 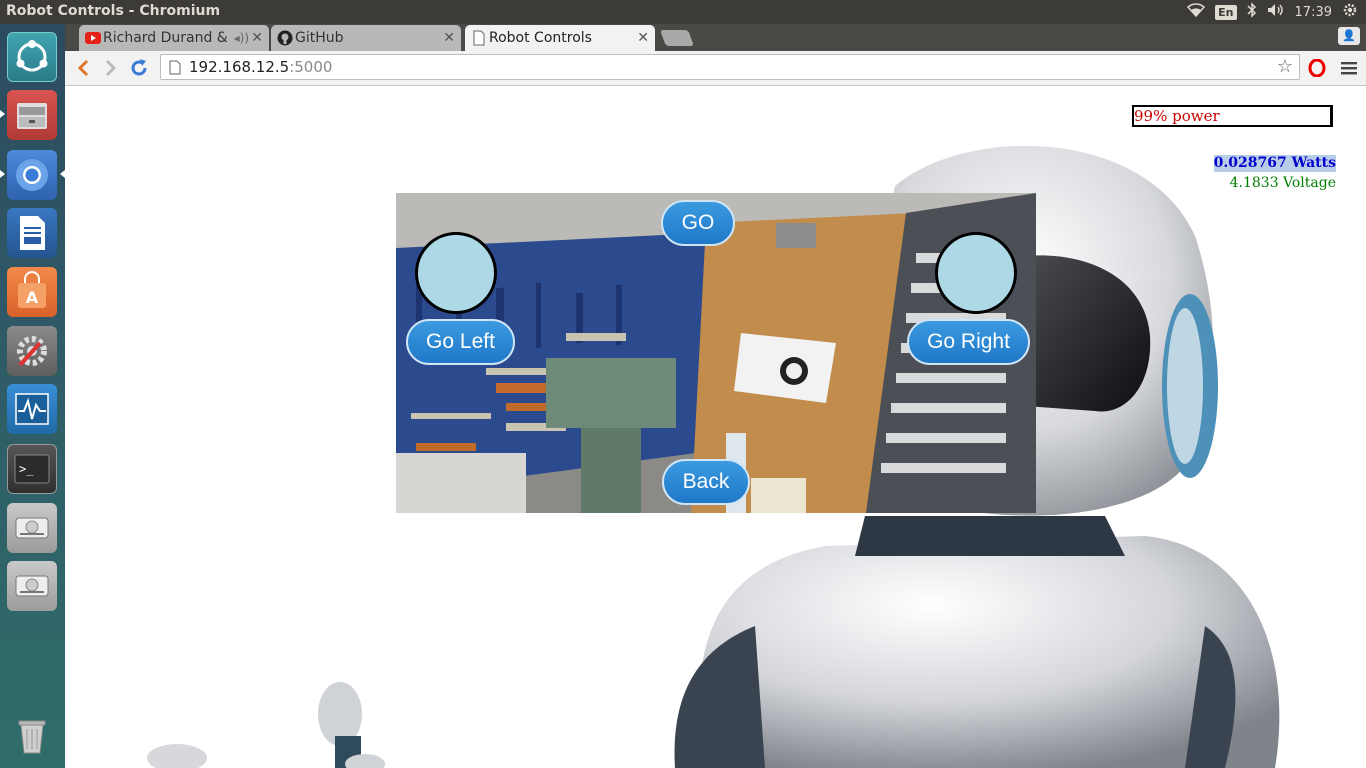 I want to click on tab-github: GitHub ✕, so click(x=366, y=38).